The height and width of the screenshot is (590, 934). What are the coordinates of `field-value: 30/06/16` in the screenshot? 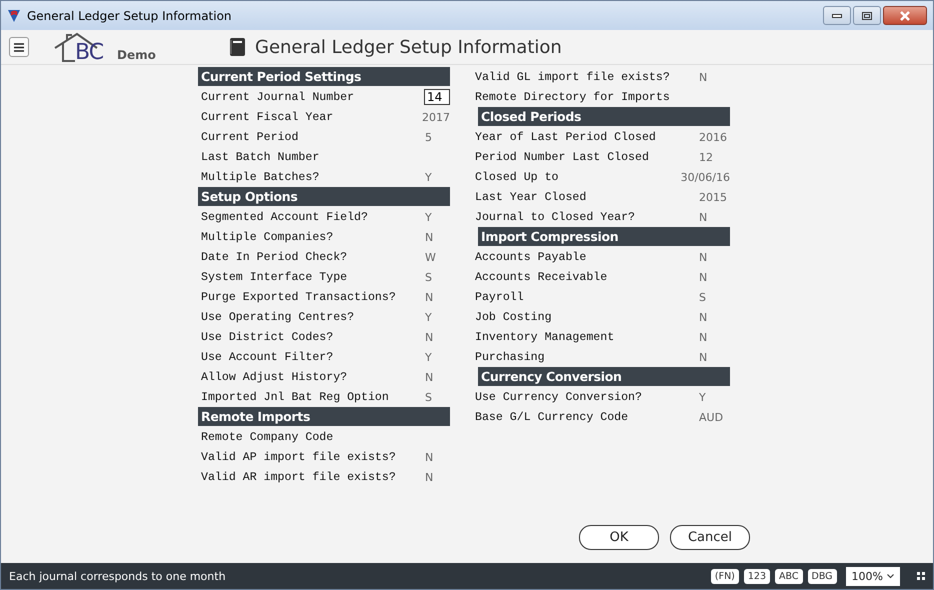 It's located at (705, 177).